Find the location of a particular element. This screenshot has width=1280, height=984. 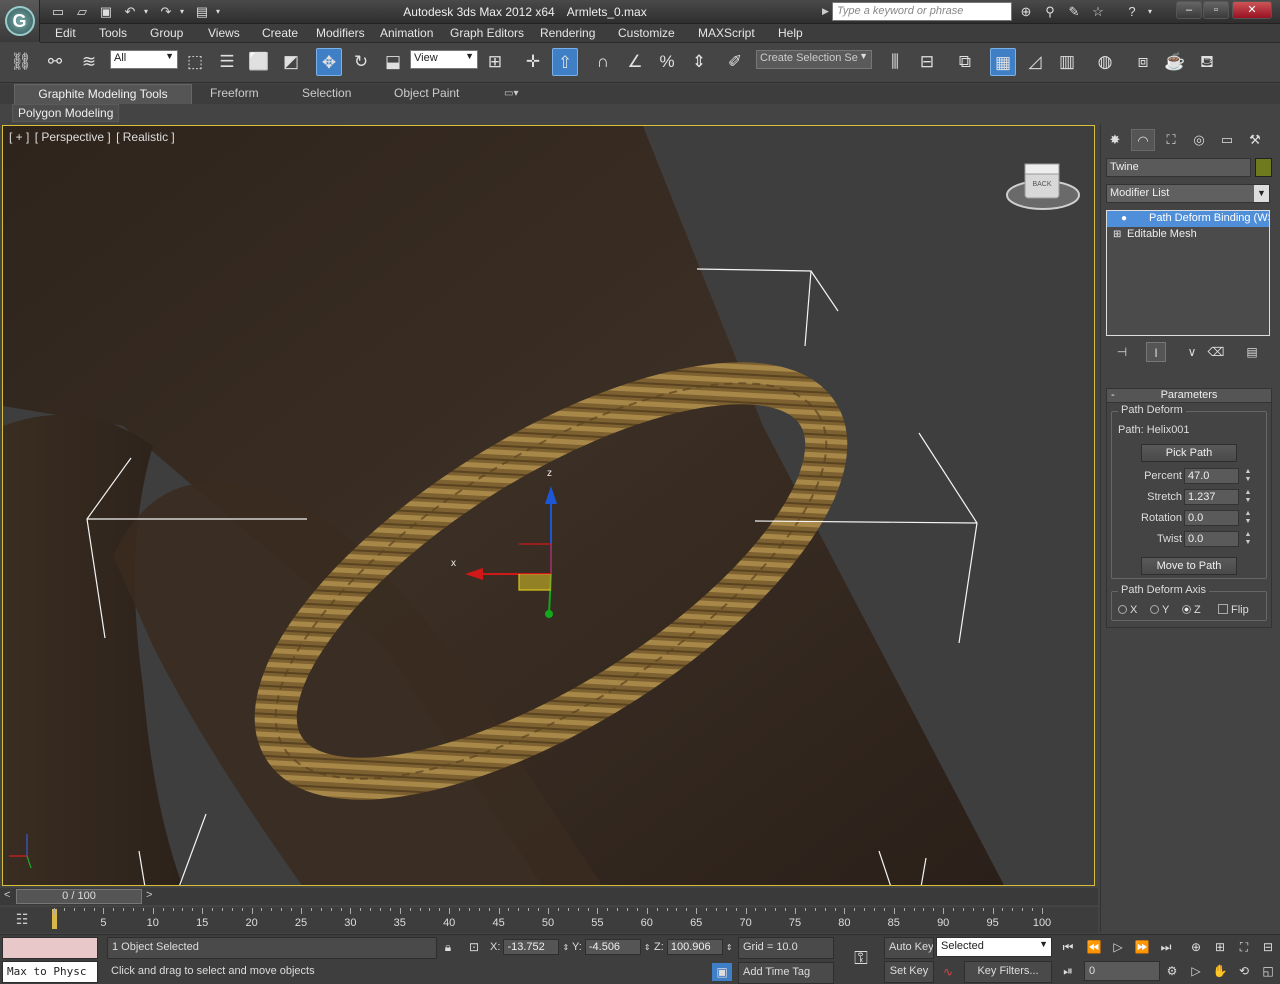

menu-graph-editors: Graph Editors is located at coordinates (487, 33).